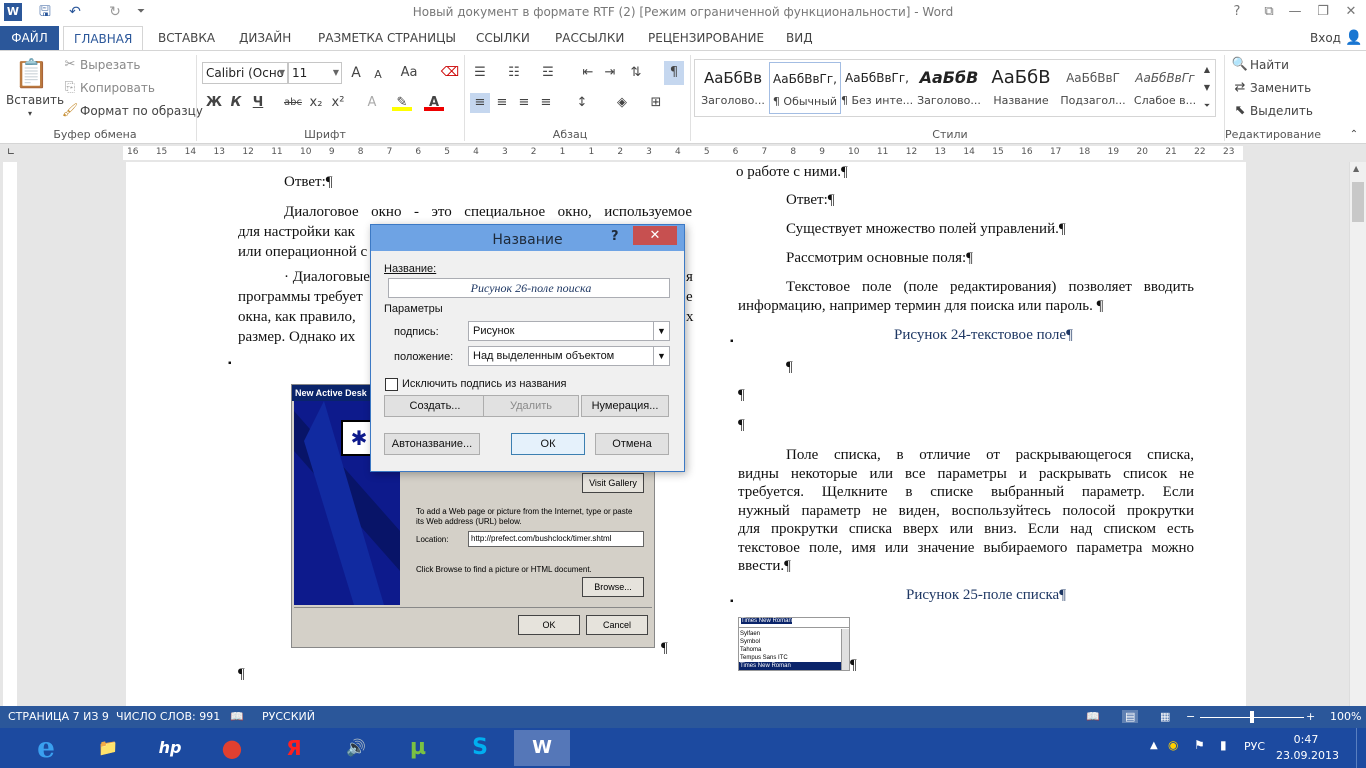  What do you see at coordinates (531, 406) in the screenshot?
I see `delete-label-button: Удалить` at bounding box center [531, 406].